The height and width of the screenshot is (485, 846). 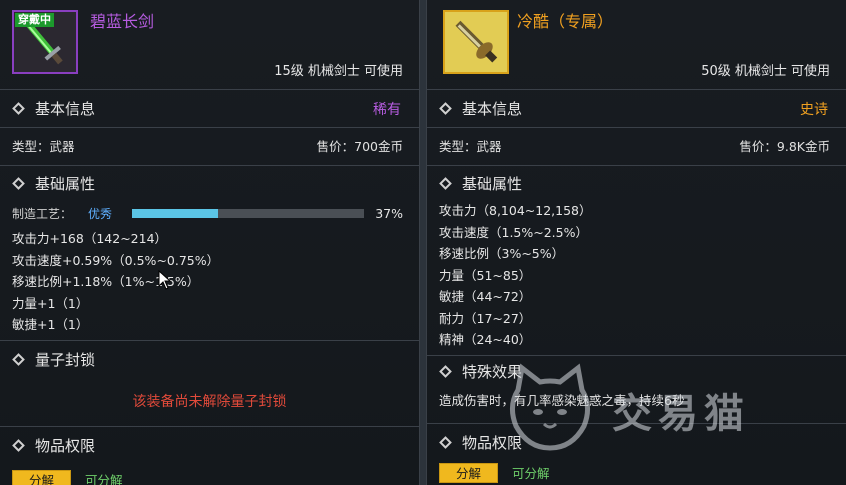 What do you see at coordinates (209, 475) in the screenshot?
I see `left-perm-row: 分解 可分解` at bounding box center [209, 475].